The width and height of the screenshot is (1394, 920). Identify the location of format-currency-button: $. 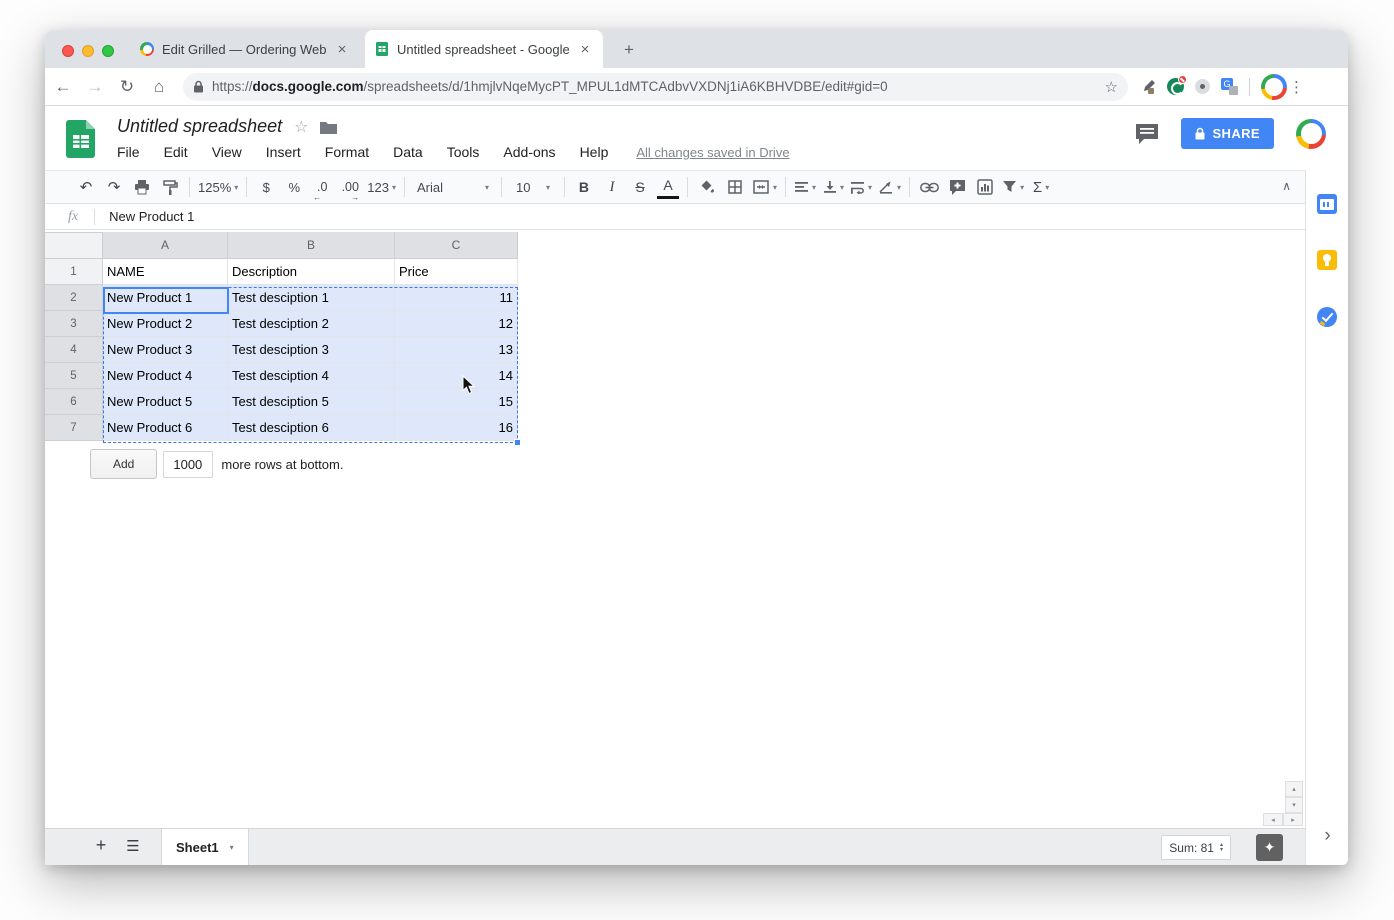
(266, 187).